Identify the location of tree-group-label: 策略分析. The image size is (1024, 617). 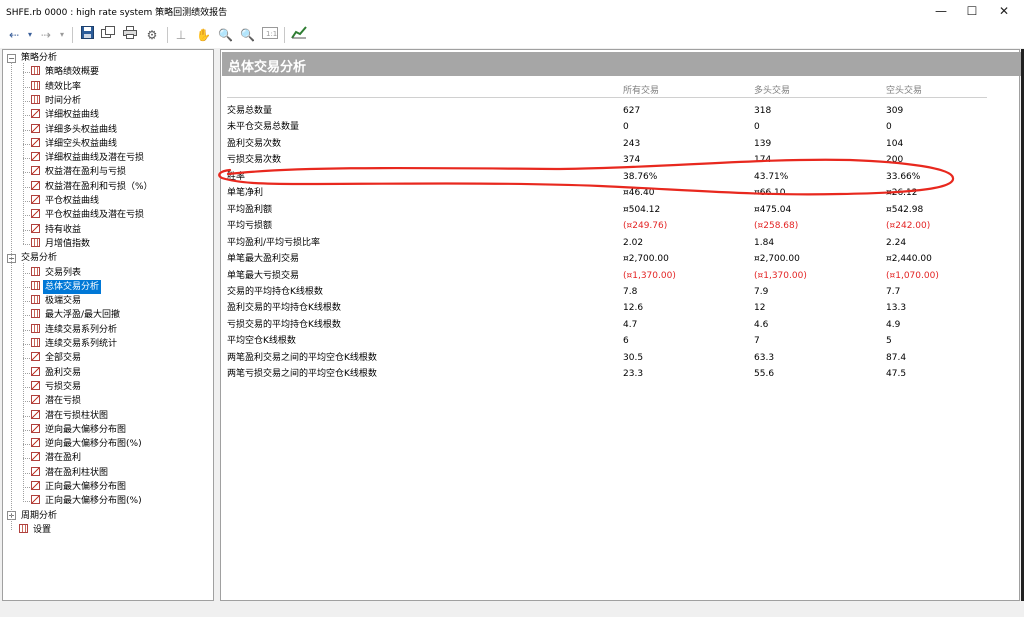
(39, 58).